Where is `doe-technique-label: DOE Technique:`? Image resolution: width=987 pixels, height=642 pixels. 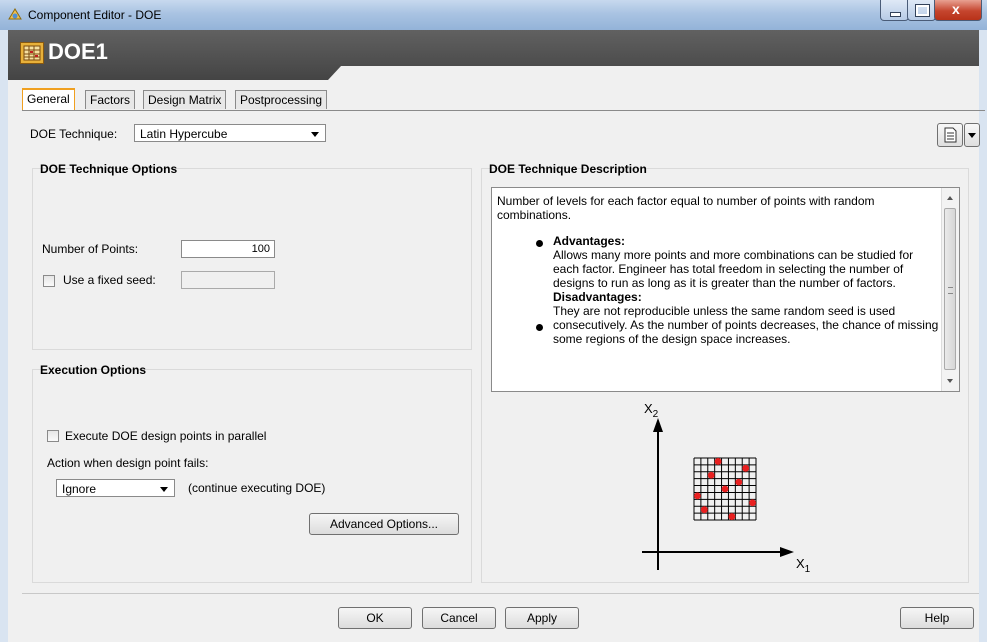
doe-technique-label: DOE Technique: is located at coordinates (74, 134).